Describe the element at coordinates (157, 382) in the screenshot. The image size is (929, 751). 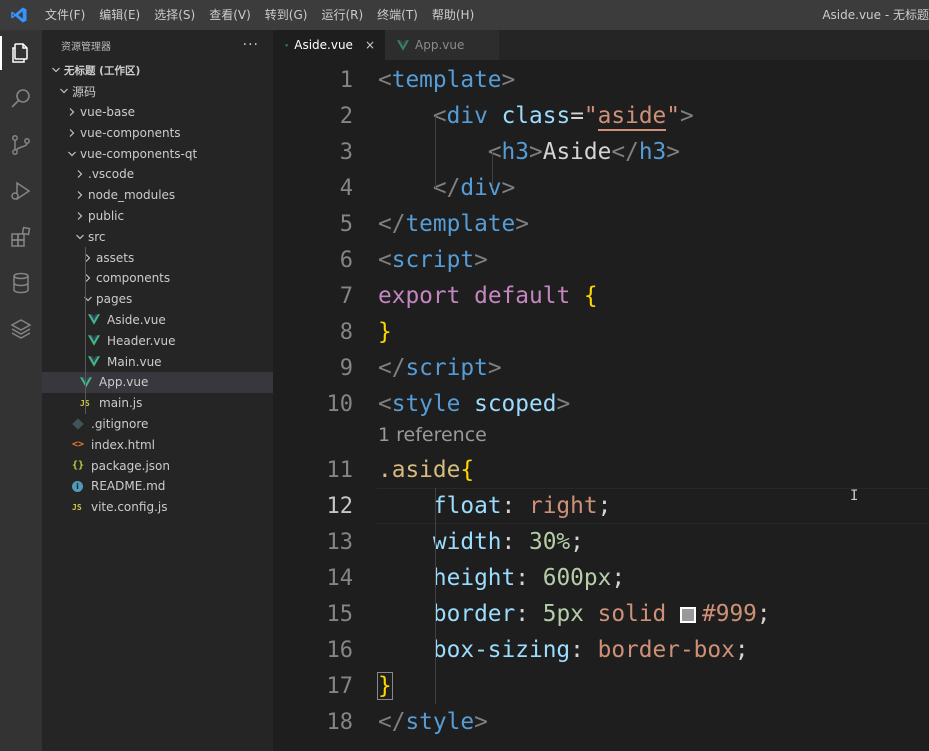
I see `tree-file: App.vue` at that location.